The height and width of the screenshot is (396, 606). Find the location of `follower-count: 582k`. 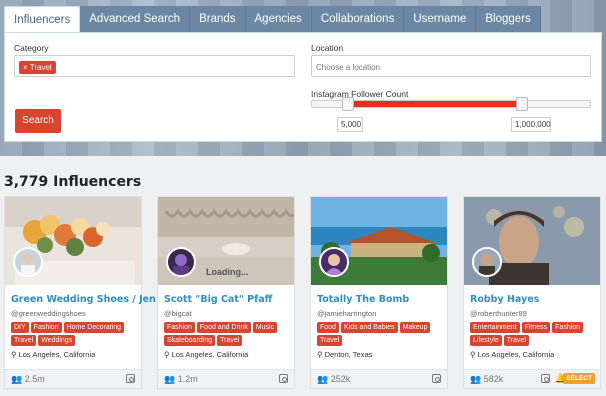

follower-count: 582k is located at coordinates (493, 379).